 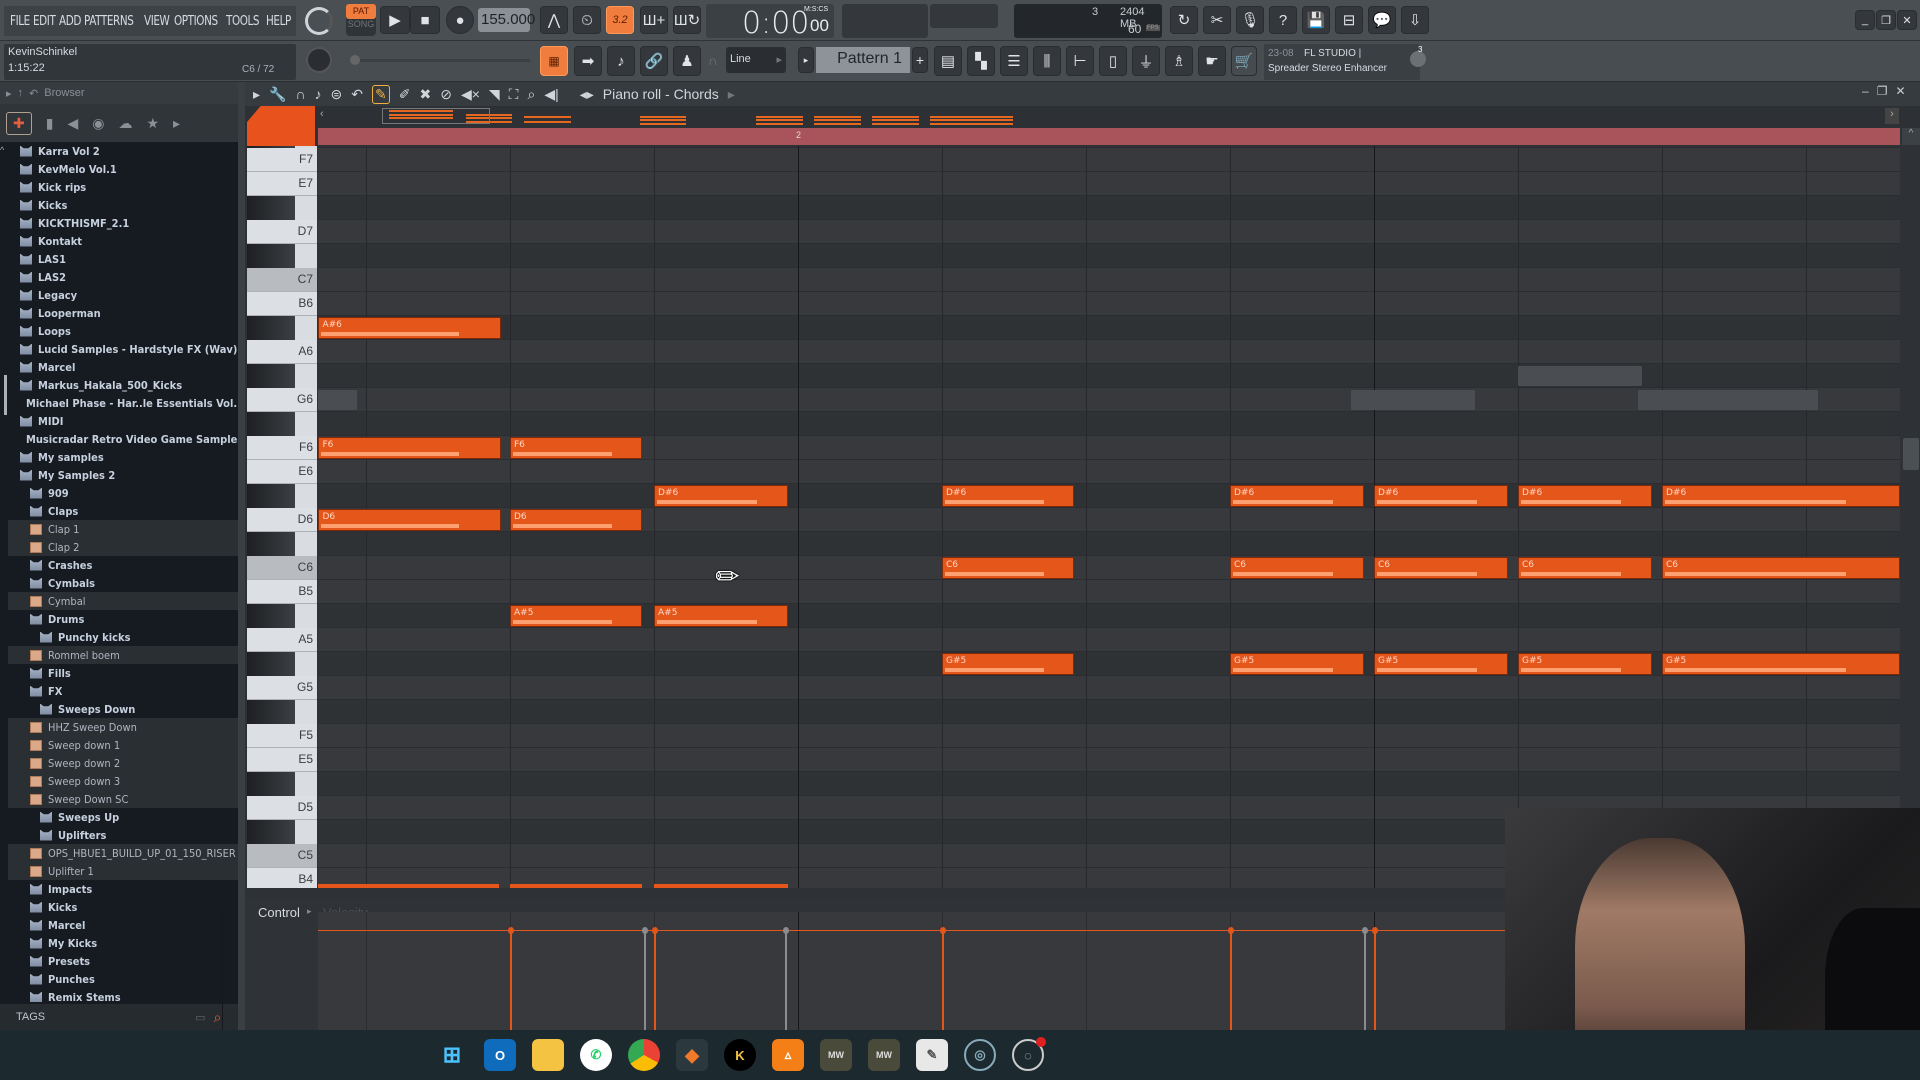 What do you see at coordinates (123, 385) in the screenshot?
I see `browser-folder: Markus_Hakala_500_Kicks` at bounding box center [123, 385].